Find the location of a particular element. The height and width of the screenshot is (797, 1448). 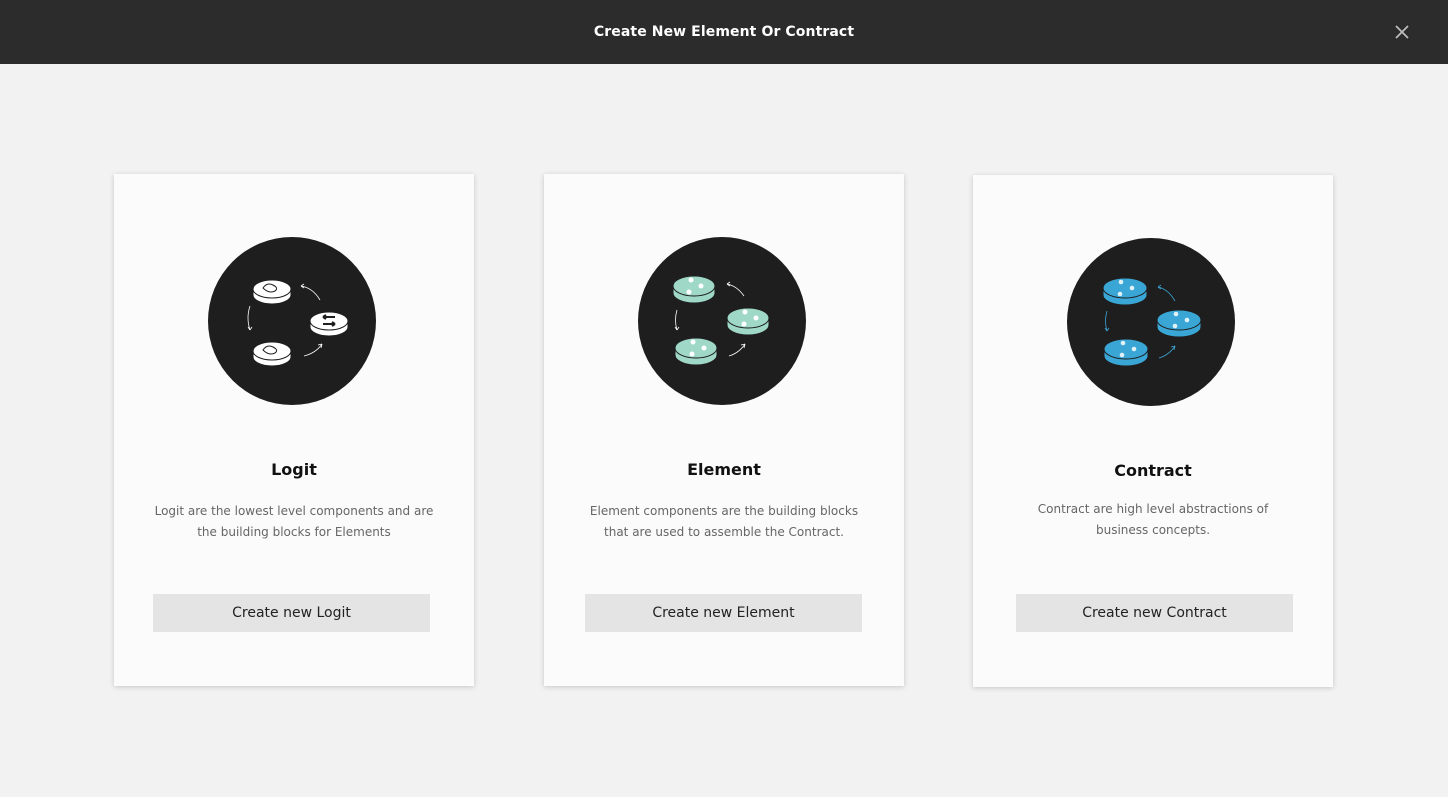

contract-illustration-icon is located at coordinates (1151, 322).